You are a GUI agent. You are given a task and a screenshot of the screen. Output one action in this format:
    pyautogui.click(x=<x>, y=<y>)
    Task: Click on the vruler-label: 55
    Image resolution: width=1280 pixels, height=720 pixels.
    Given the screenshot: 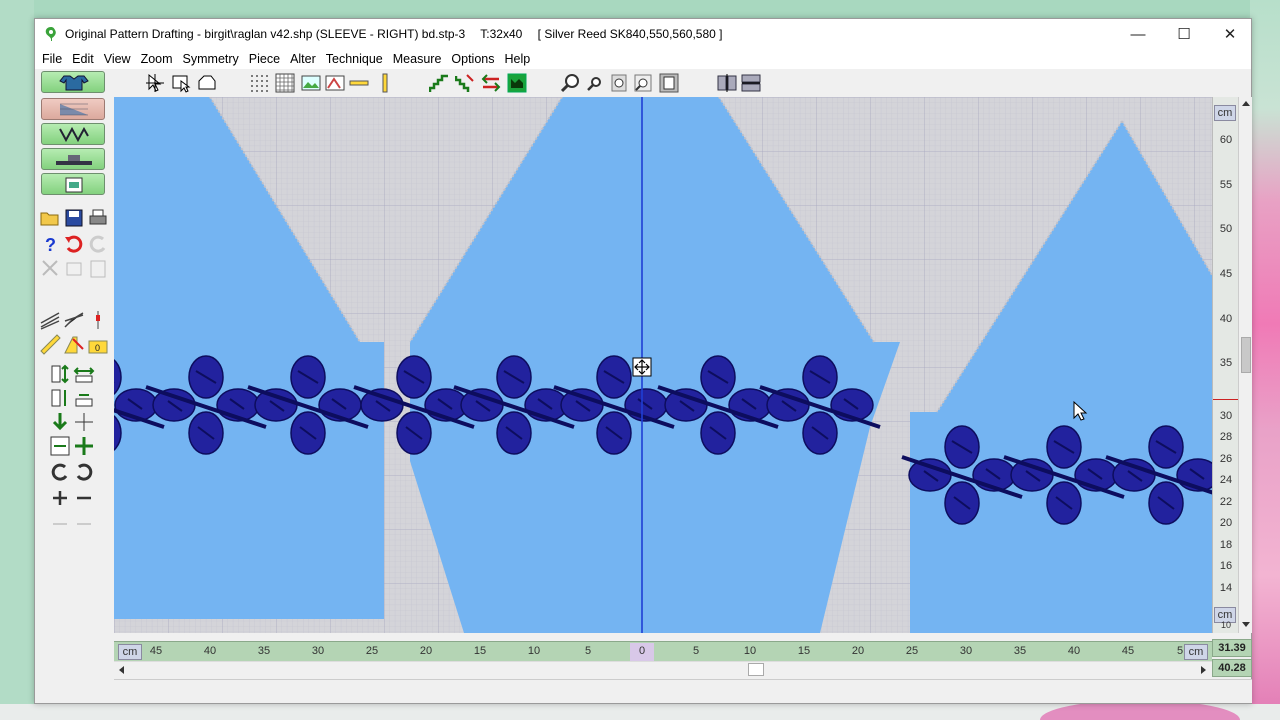 What is the action you would take?
    pyautogui.click(x=1226, y=185)
    